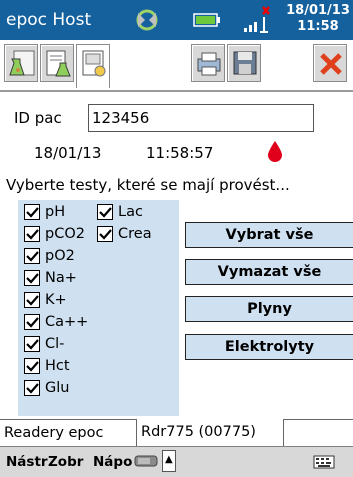 The width and height of the screenshot is (353, 477). Describe the element at coordinates (147, 20) in the screenshot. I see `sync-icon` at that location.